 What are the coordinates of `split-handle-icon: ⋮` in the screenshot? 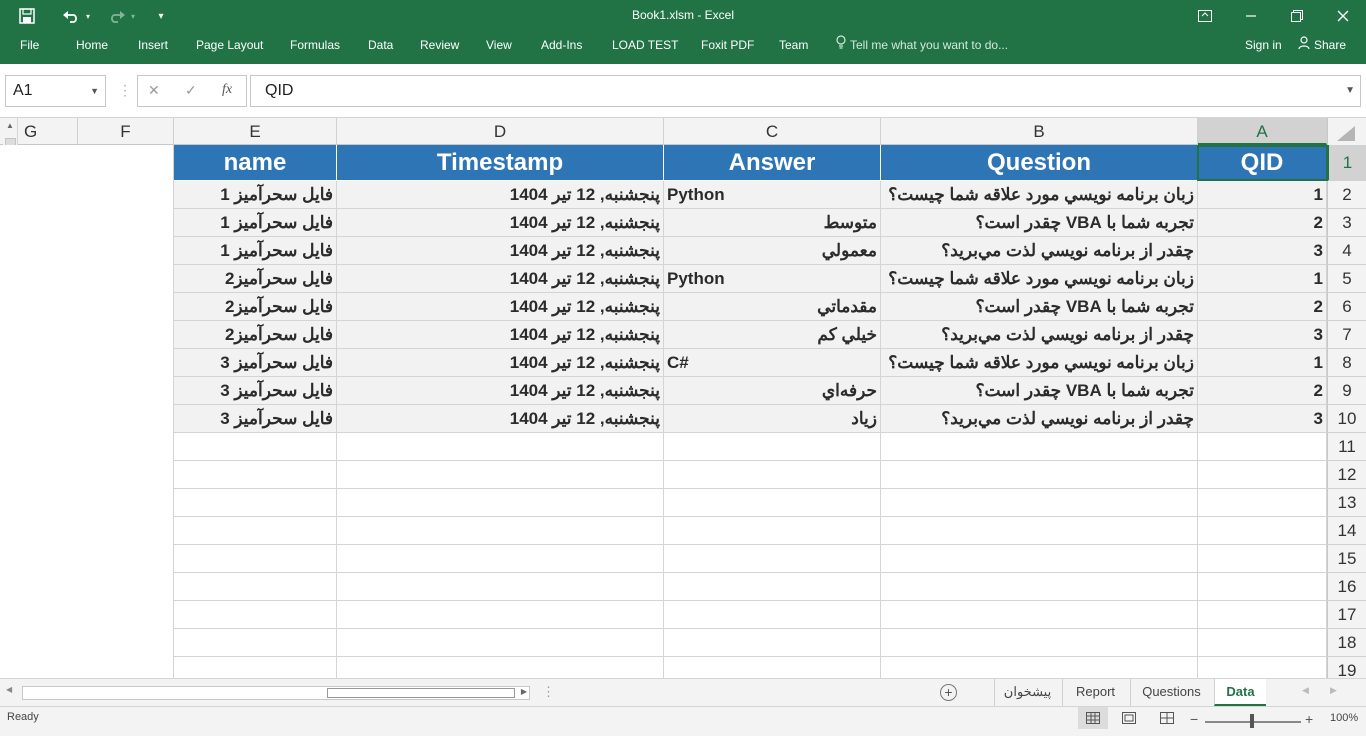 It's located at (548, 692).